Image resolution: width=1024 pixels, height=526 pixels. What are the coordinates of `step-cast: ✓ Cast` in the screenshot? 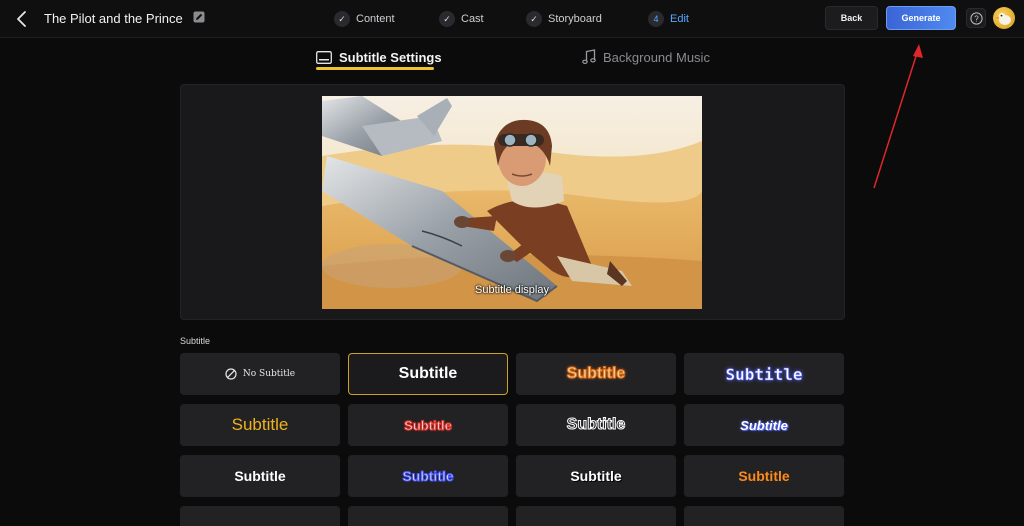 It's located at (461, 19).